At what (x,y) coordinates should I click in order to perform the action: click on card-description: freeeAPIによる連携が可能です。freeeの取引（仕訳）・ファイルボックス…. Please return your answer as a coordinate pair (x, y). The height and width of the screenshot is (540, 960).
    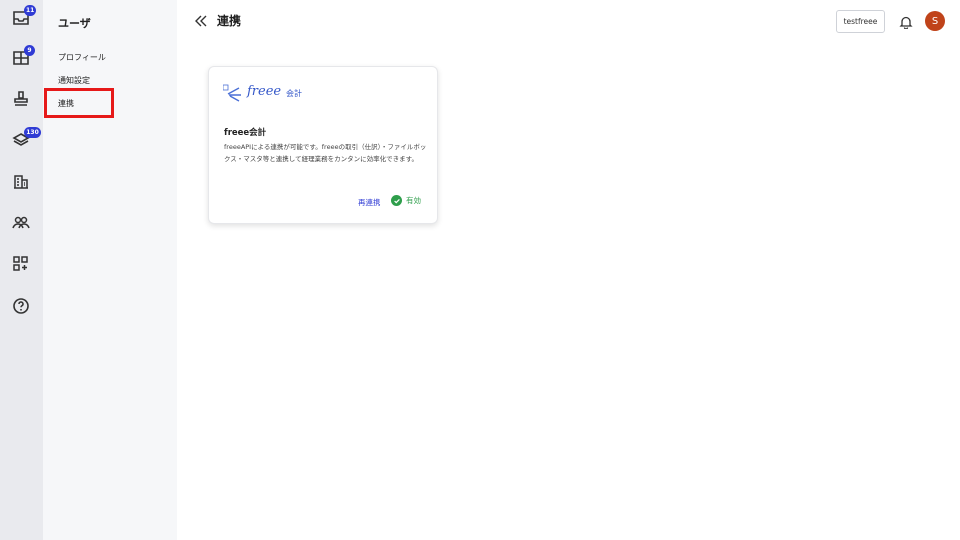
    Looking at the image, I should click on (325, 153).